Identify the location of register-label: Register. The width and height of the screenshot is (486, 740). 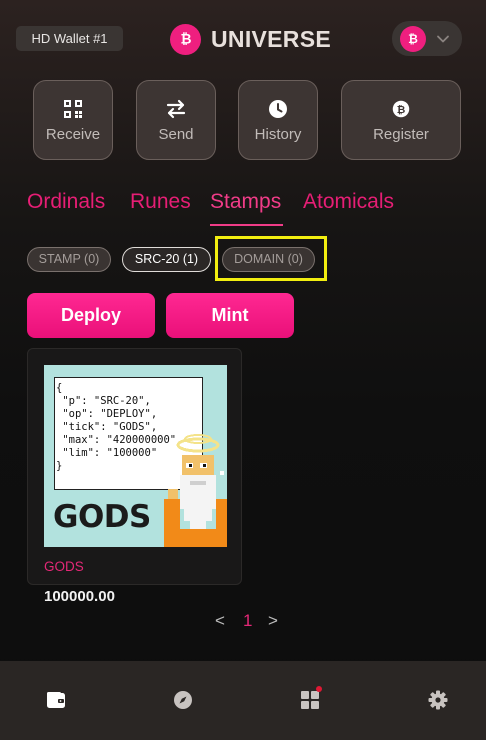
(401, 134).